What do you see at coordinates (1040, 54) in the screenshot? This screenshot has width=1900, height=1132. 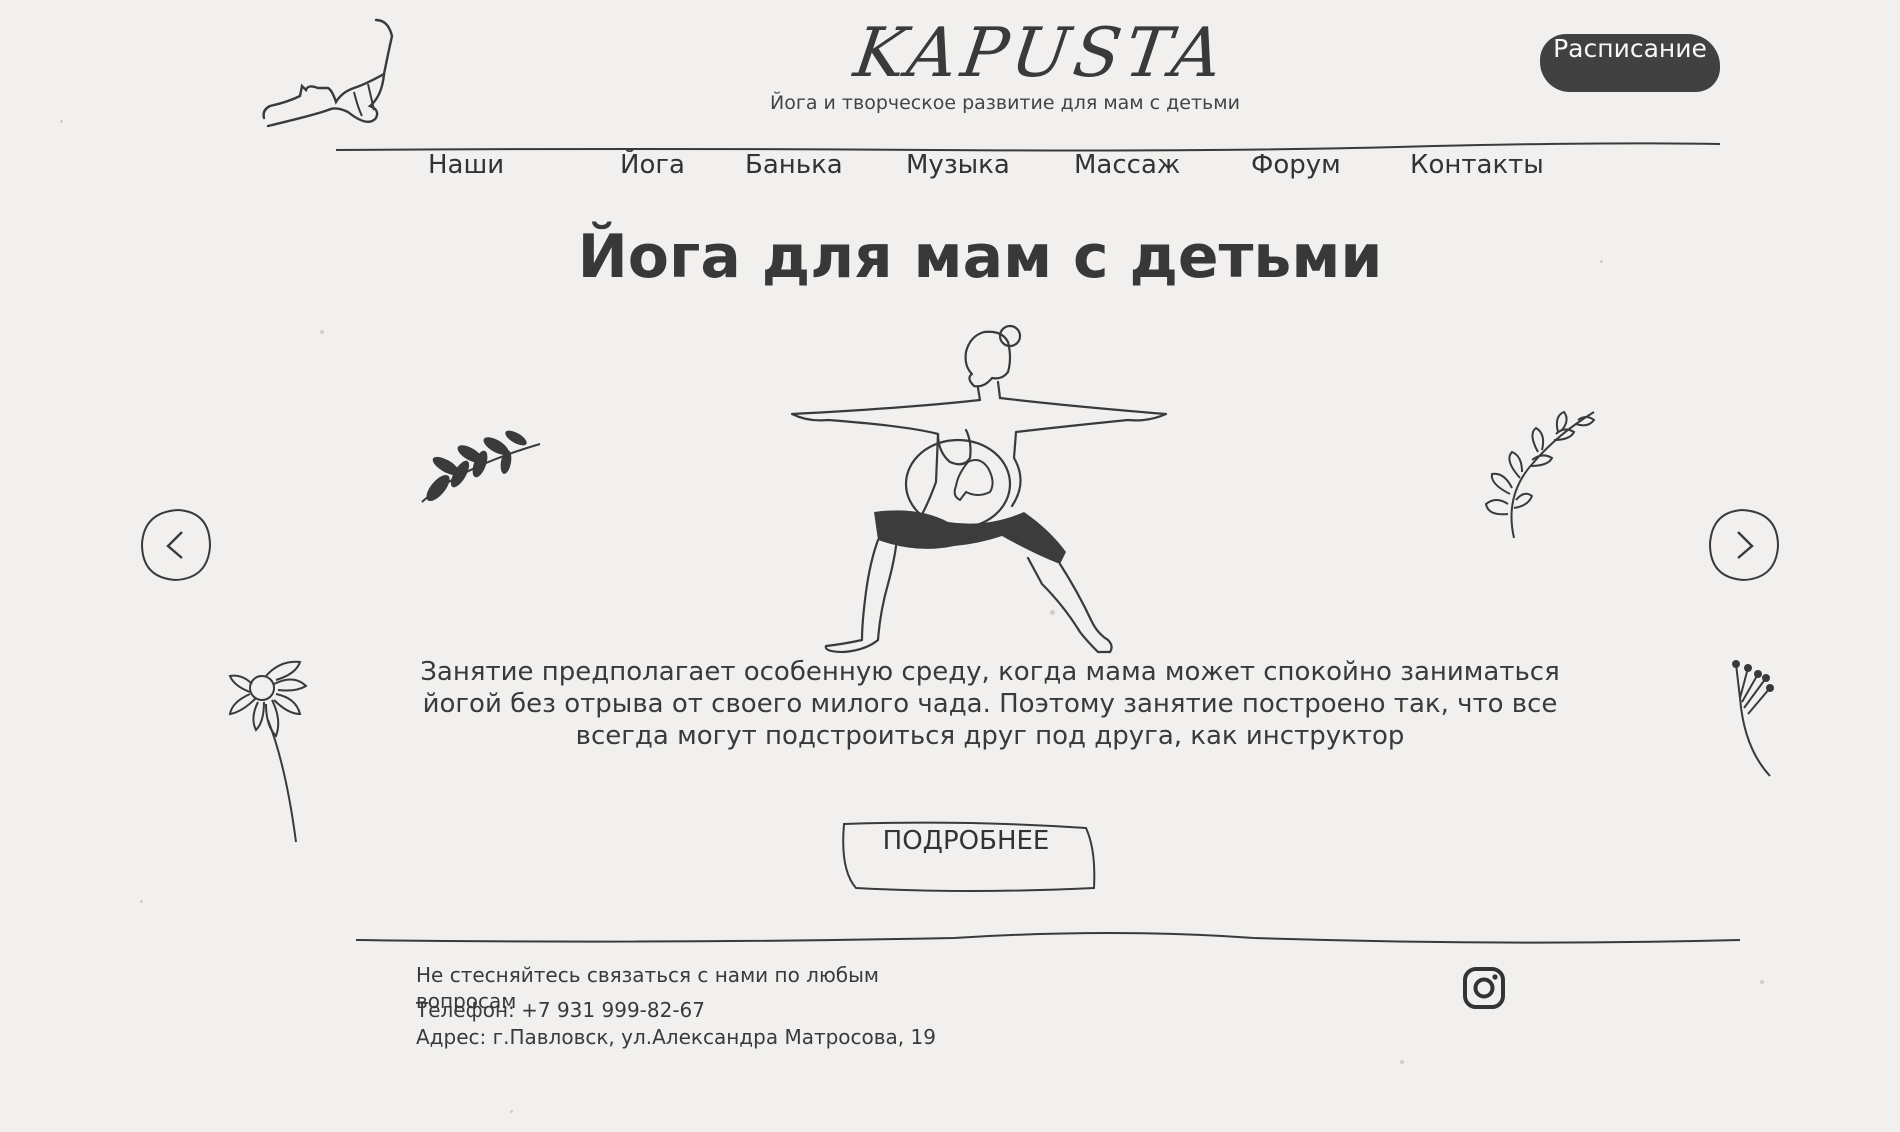 I see `brand-logo: KAPUSTA` at bounding box center [1040, 54].